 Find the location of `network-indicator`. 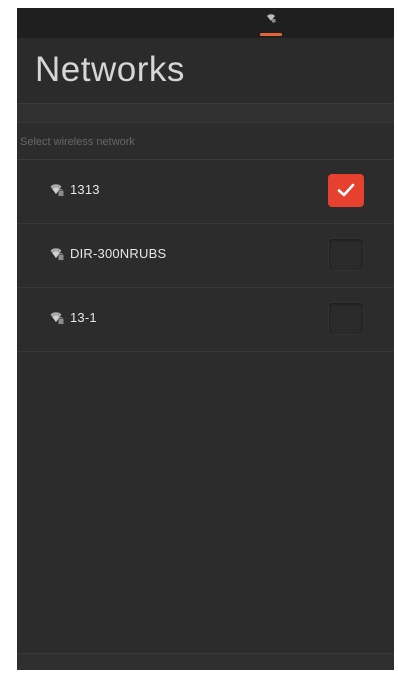

network-indicator is located at coordinates (271, 24).